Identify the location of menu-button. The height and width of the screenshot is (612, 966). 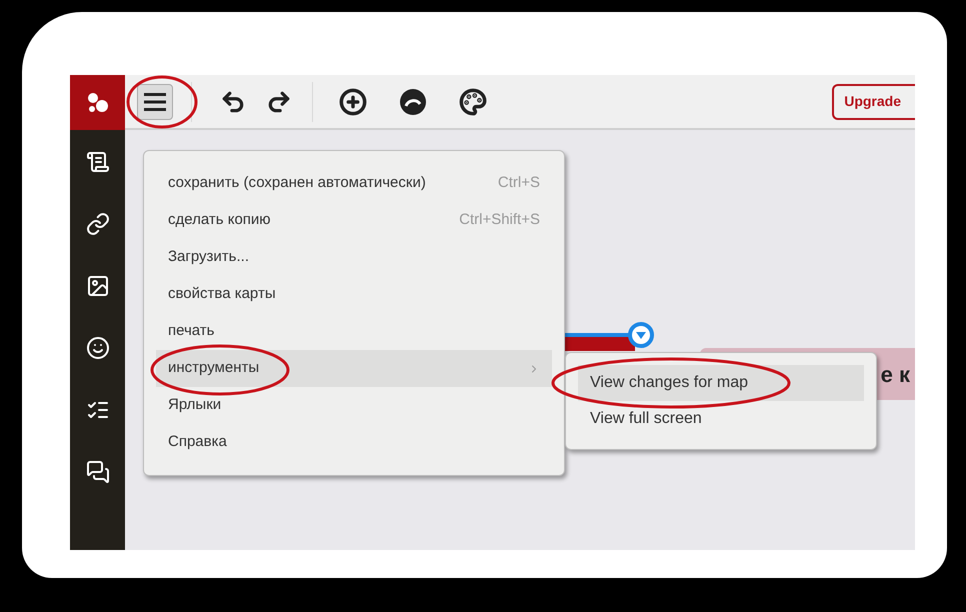
(155, 102).